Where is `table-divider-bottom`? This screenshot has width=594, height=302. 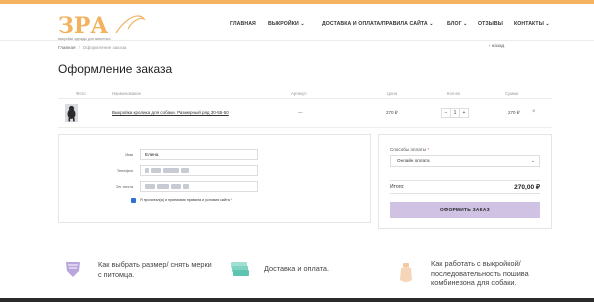
table-divider-bottom is located at coordinates (305, 127).